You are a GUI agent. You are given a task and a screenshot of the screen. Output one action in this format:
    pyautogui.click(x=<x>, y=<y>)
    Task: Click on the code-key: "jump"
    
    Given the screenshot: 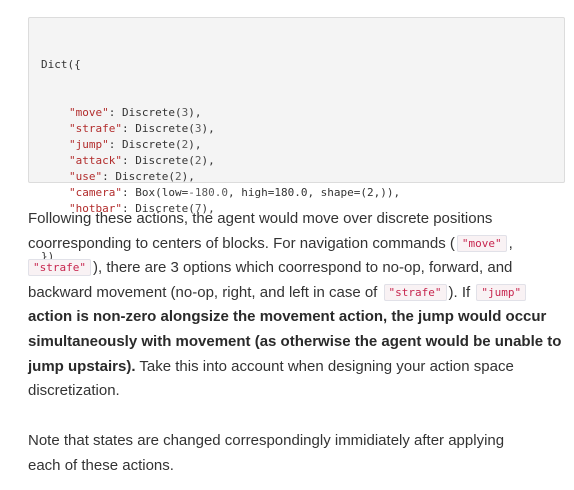 What is the action you would take?
    pyautogui.click(x=89, y=144)
    